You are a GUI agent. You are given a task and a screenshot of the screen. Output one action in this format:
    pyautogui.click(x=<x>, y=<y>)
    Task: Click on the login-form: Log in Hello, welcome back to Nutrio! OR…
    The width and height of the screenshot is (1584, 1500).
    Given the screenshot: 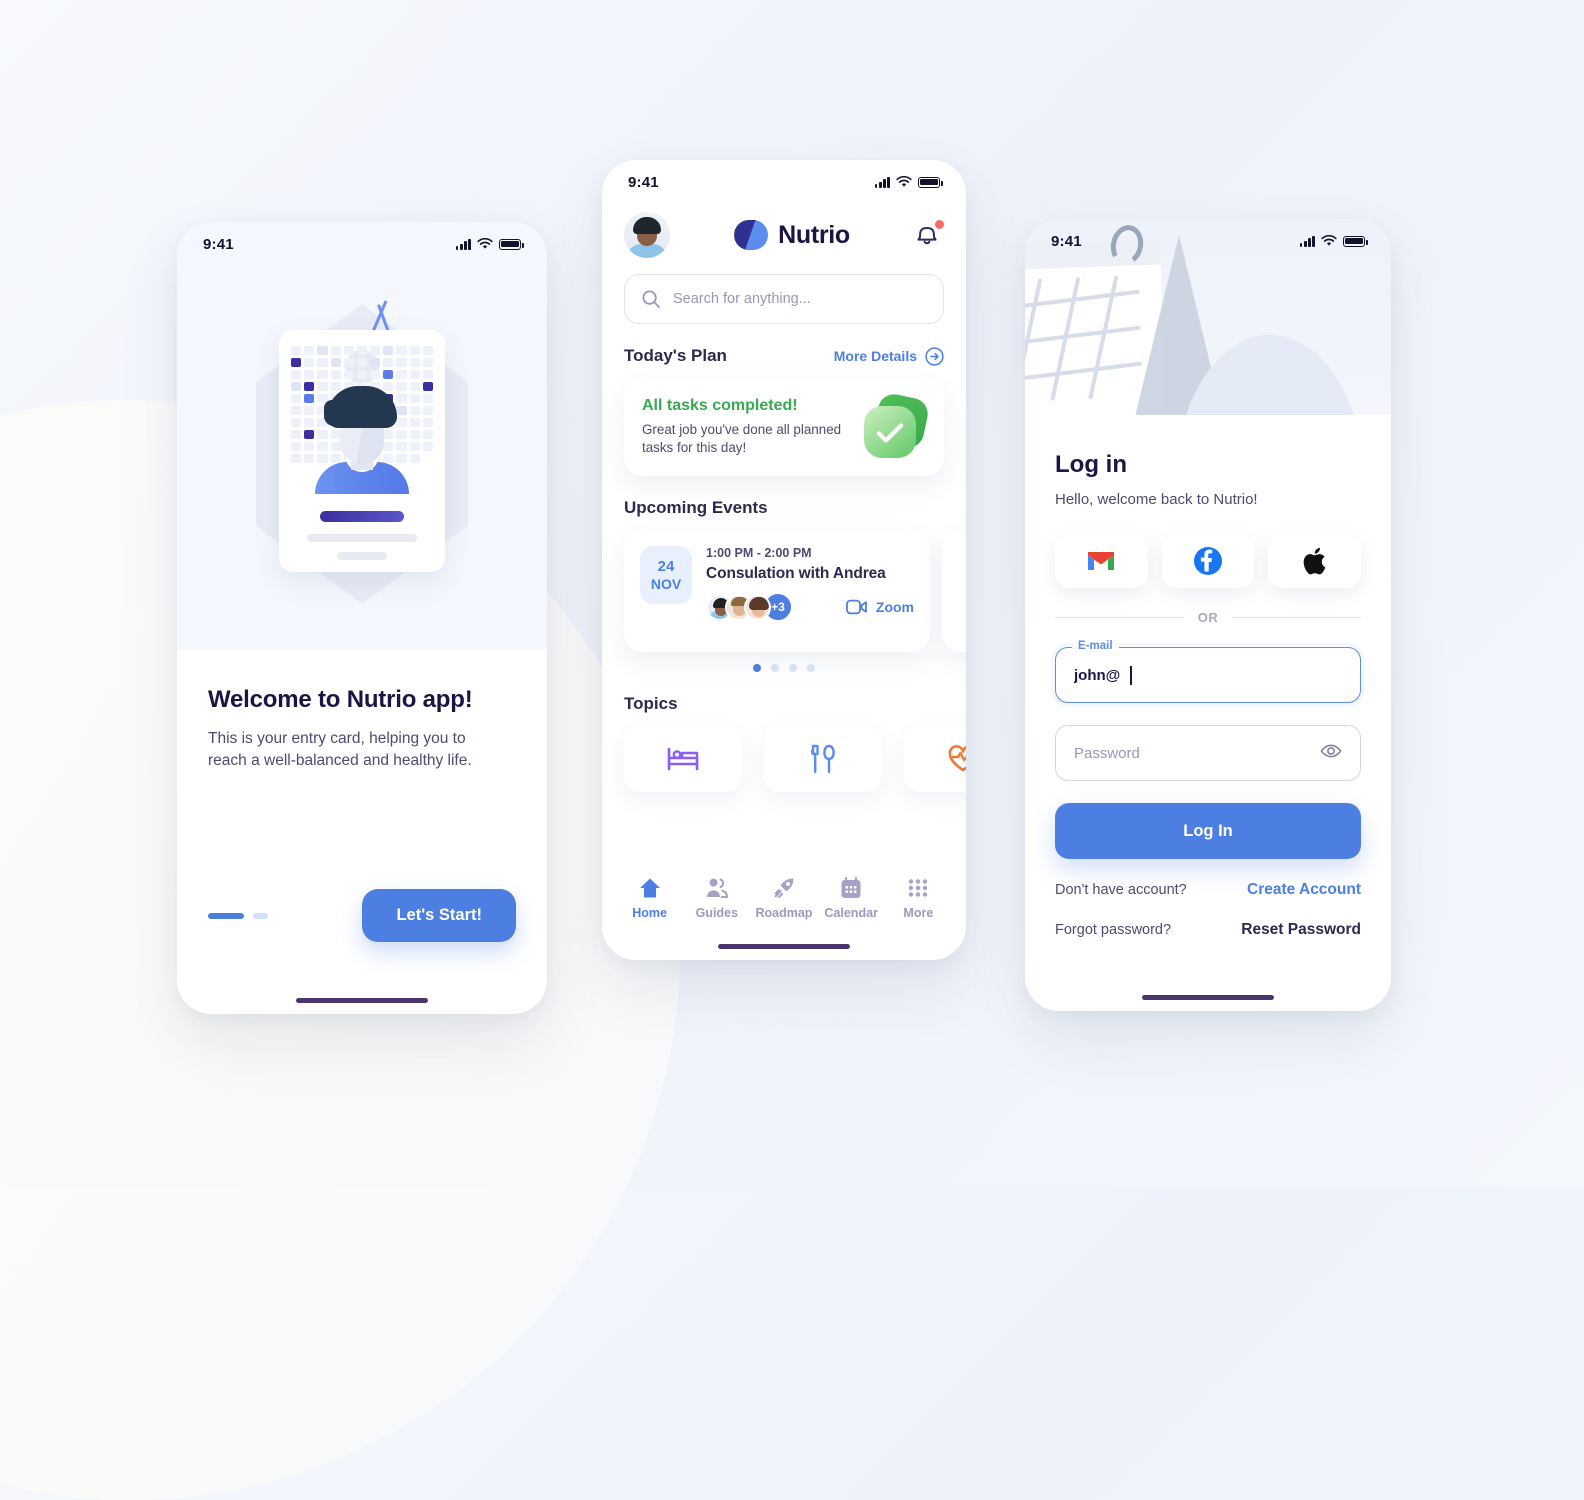 What is the action you would take?
    pyautogui.click(x=1208, y=713)
    